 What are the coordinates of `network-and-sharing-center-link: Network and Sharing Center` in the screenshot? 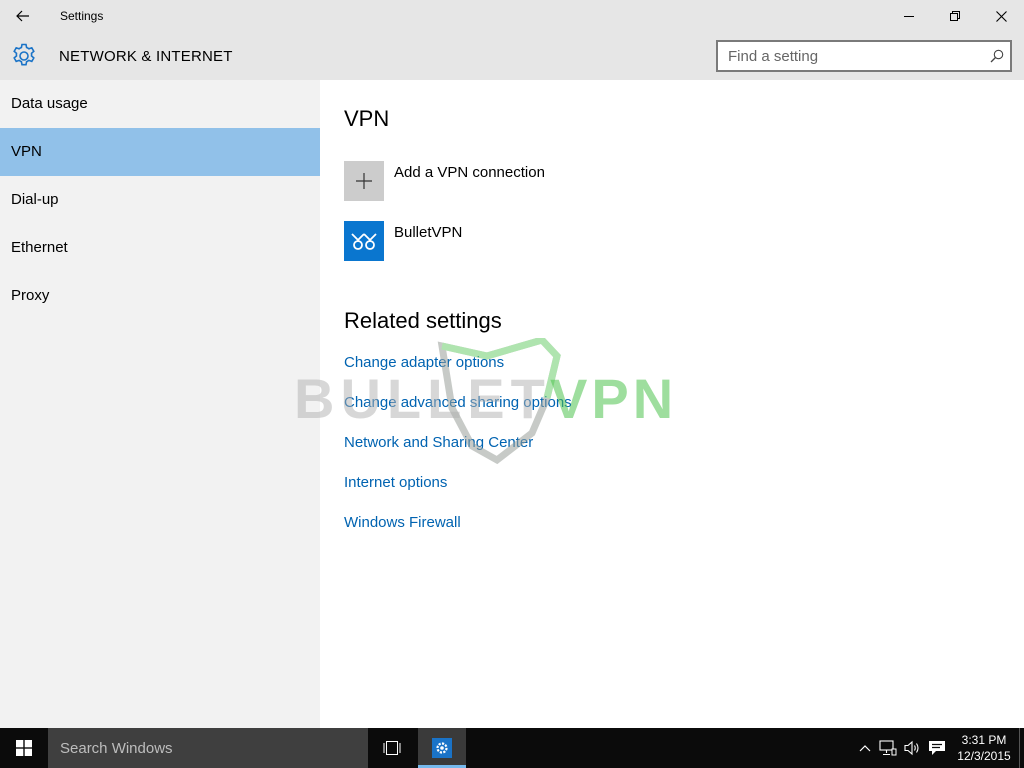 It's located at (438, 442).